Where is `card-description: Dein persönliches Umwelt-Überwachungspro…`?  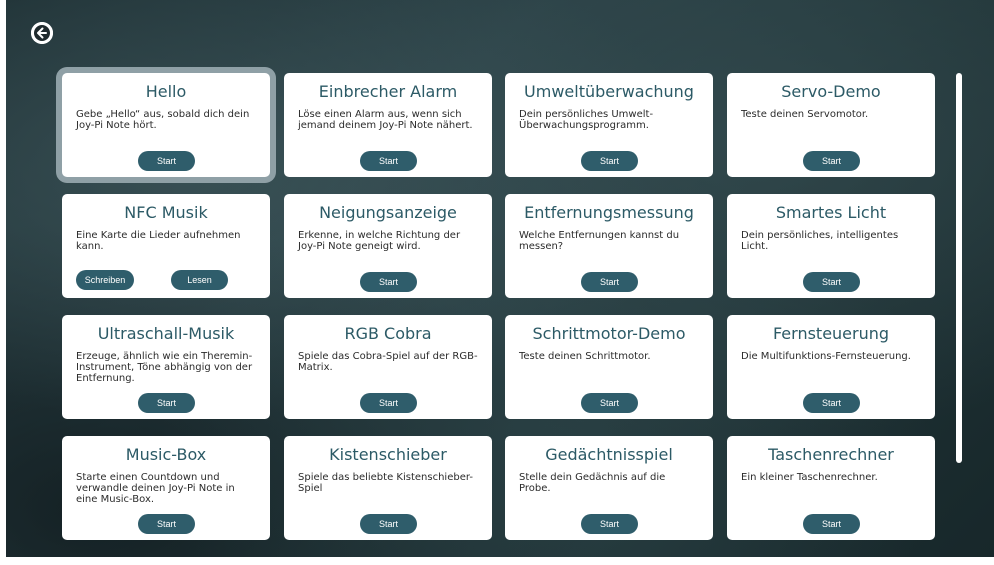 card-description: Dein persönliches Umwelt-Überwachungspro… is located at coordinates (586, 120).